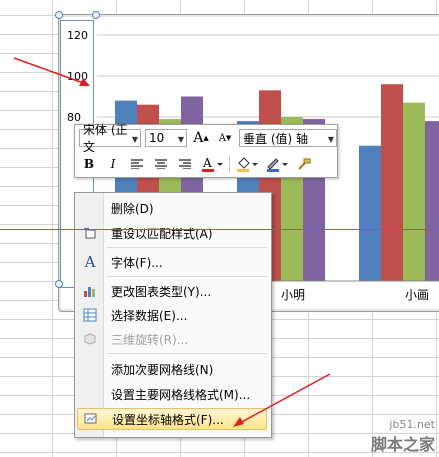  Describe the element at coordinates (207, 163) in the screenshot. I see `svg-text: A` at that location.